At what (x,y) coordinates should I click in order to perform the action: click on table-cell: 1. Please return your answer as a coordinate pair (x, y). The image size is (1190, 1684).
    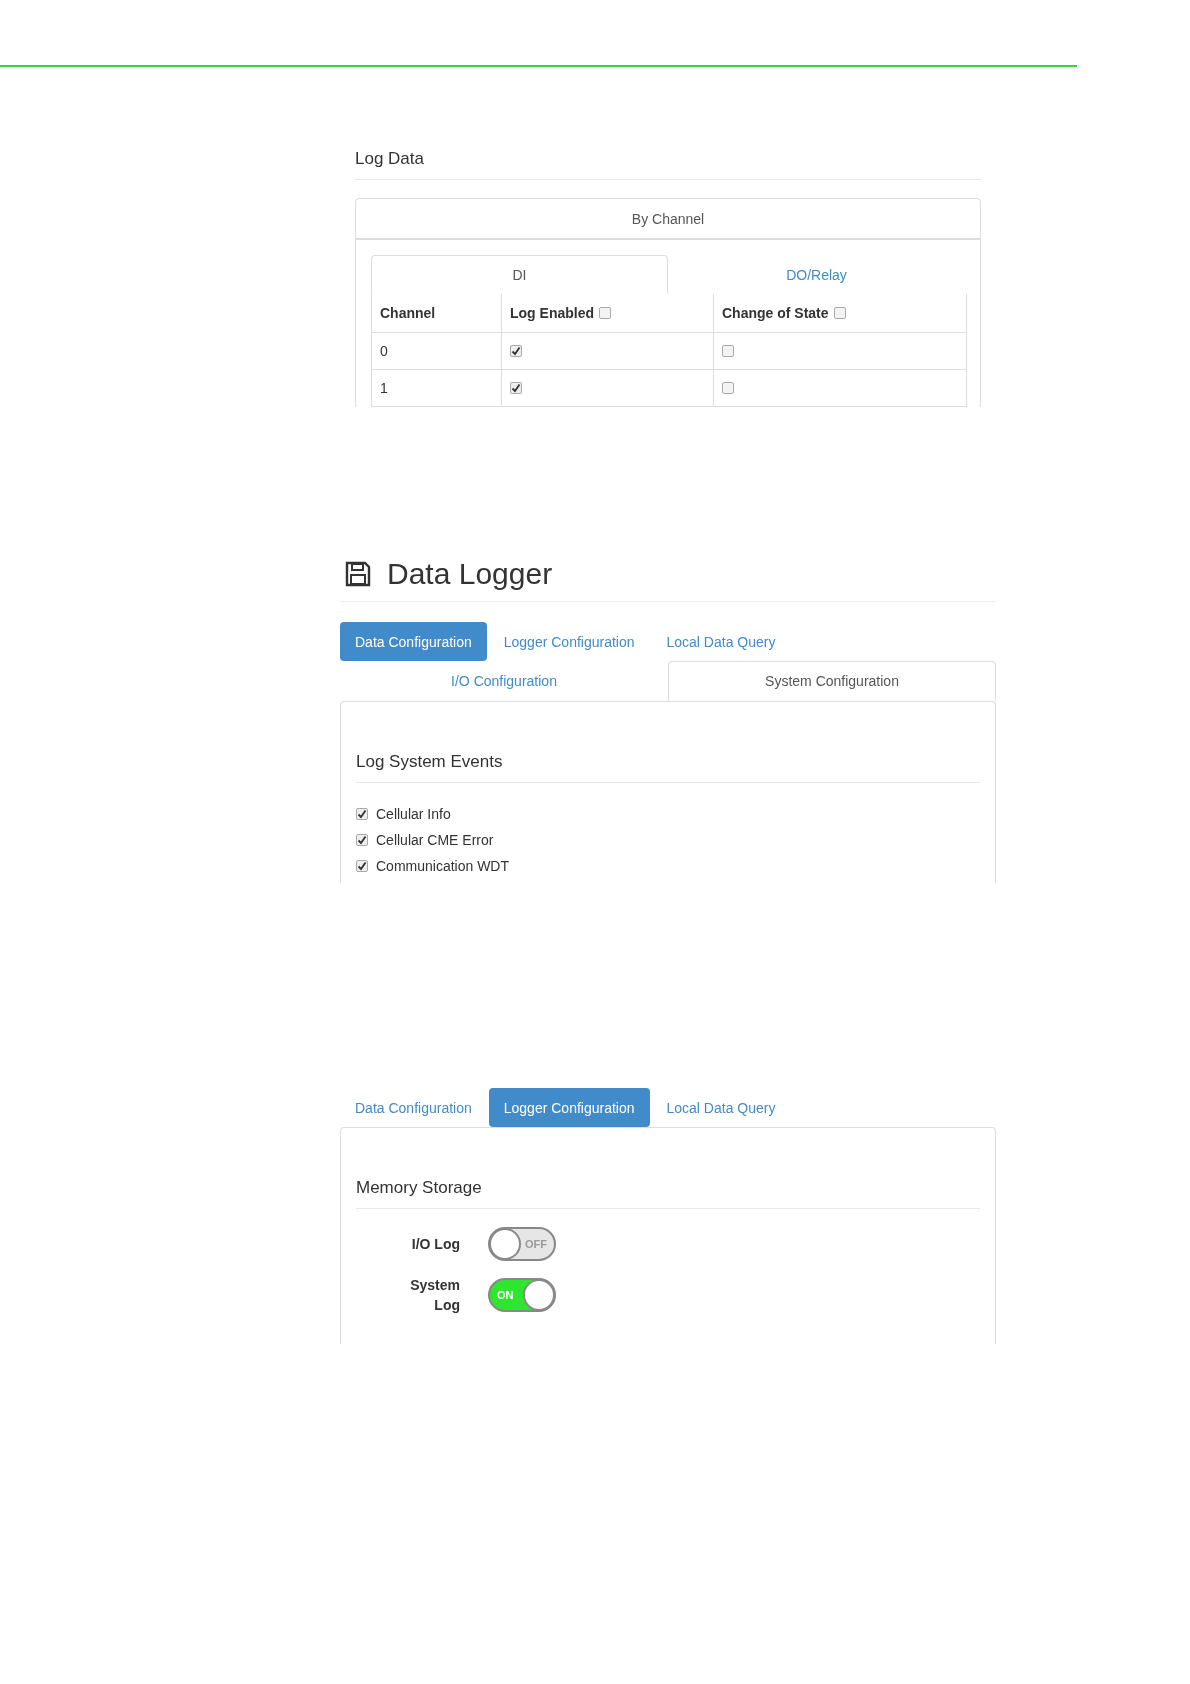
    Looking at the image, I should click on (384, 388).